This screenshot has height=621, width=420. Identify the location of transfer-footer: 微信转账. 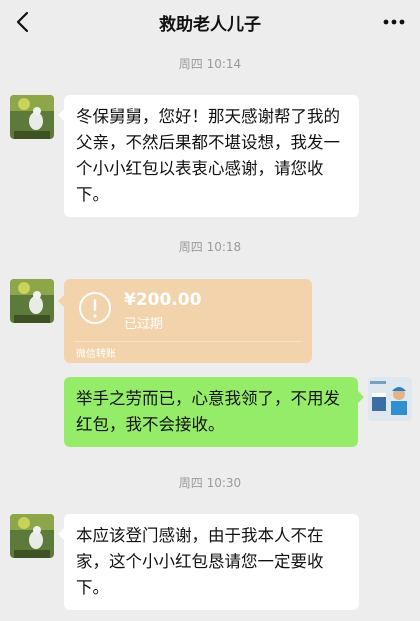
(96, 354).